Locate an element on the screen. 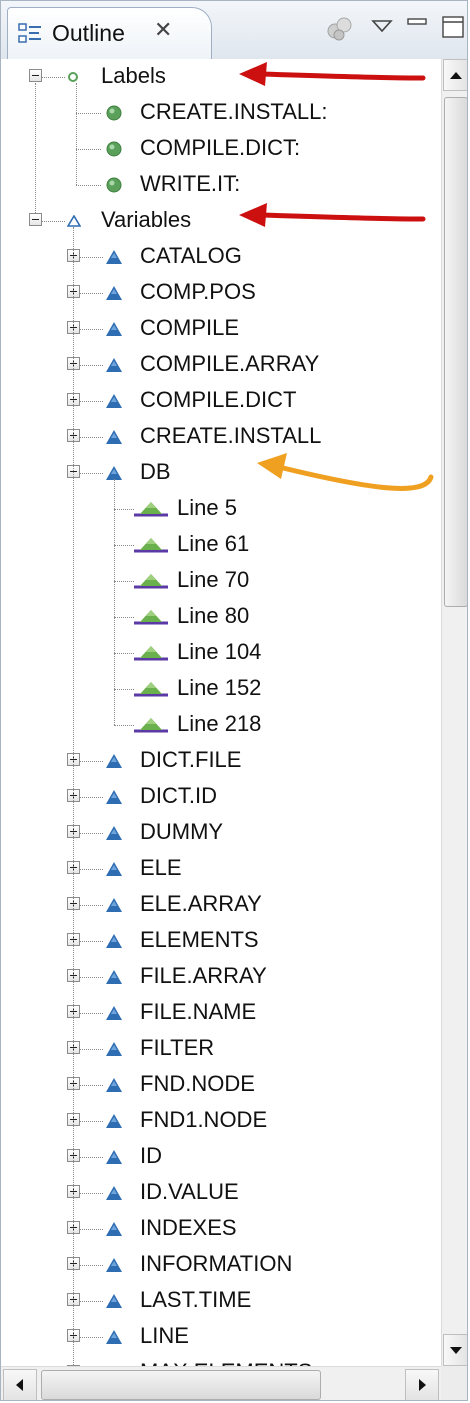  horizontal-scroll-thumb is located at coordinates (181, 1385).